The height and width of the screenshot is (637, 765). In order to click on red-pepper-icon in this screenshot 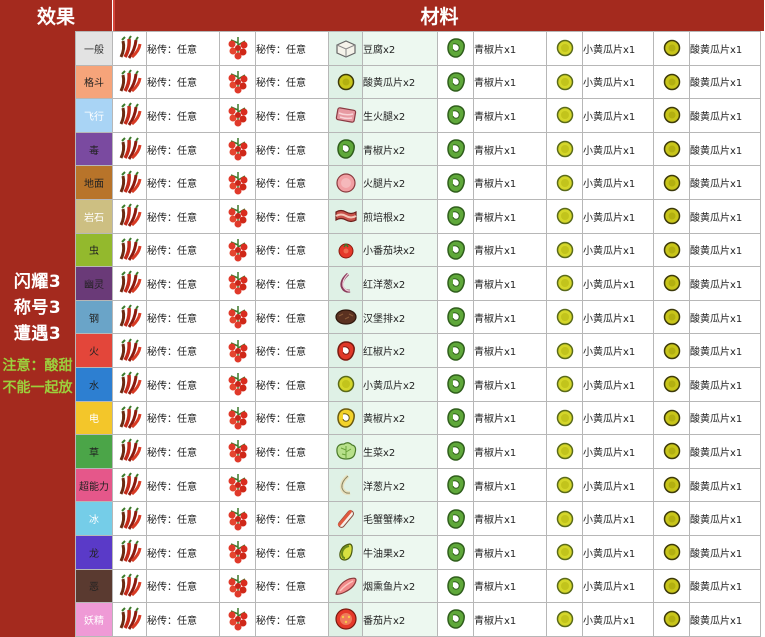, I will do `click(346, 351)`.